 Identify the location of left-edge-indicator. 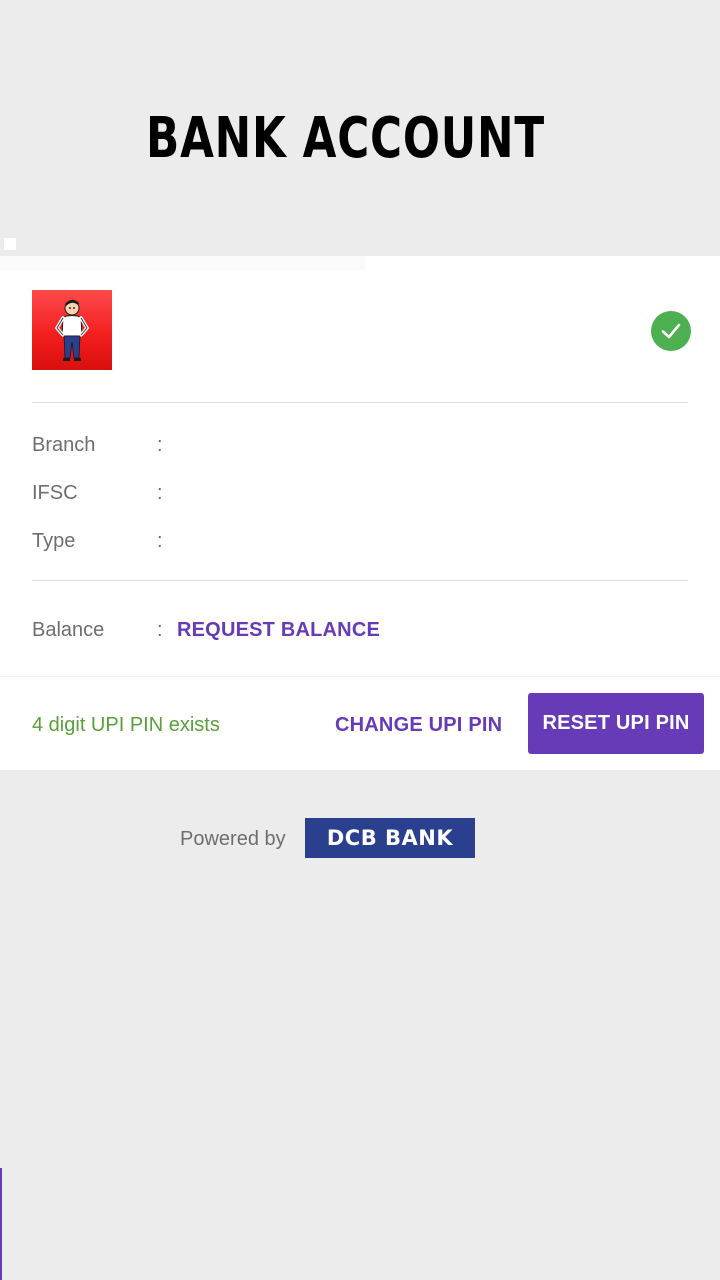
(1, 1224).